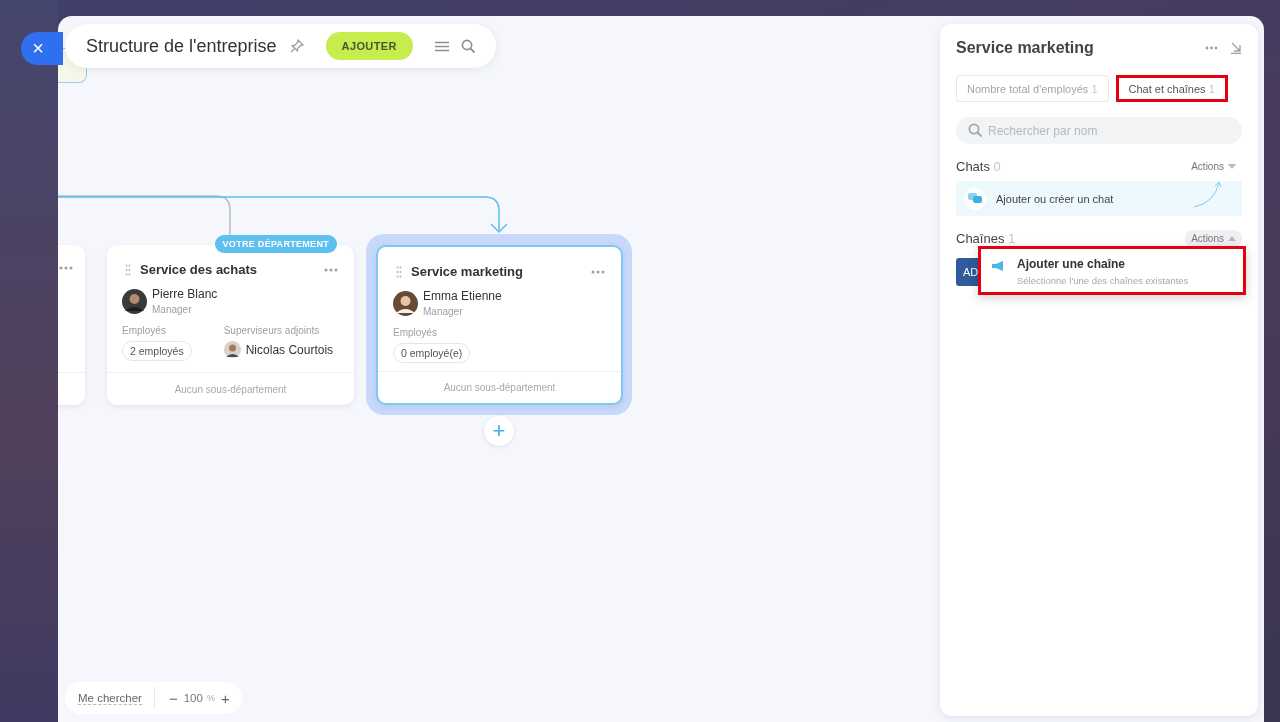 The image size is (1280, 722). I want to click on collapse-icon, so click(1236, 48).